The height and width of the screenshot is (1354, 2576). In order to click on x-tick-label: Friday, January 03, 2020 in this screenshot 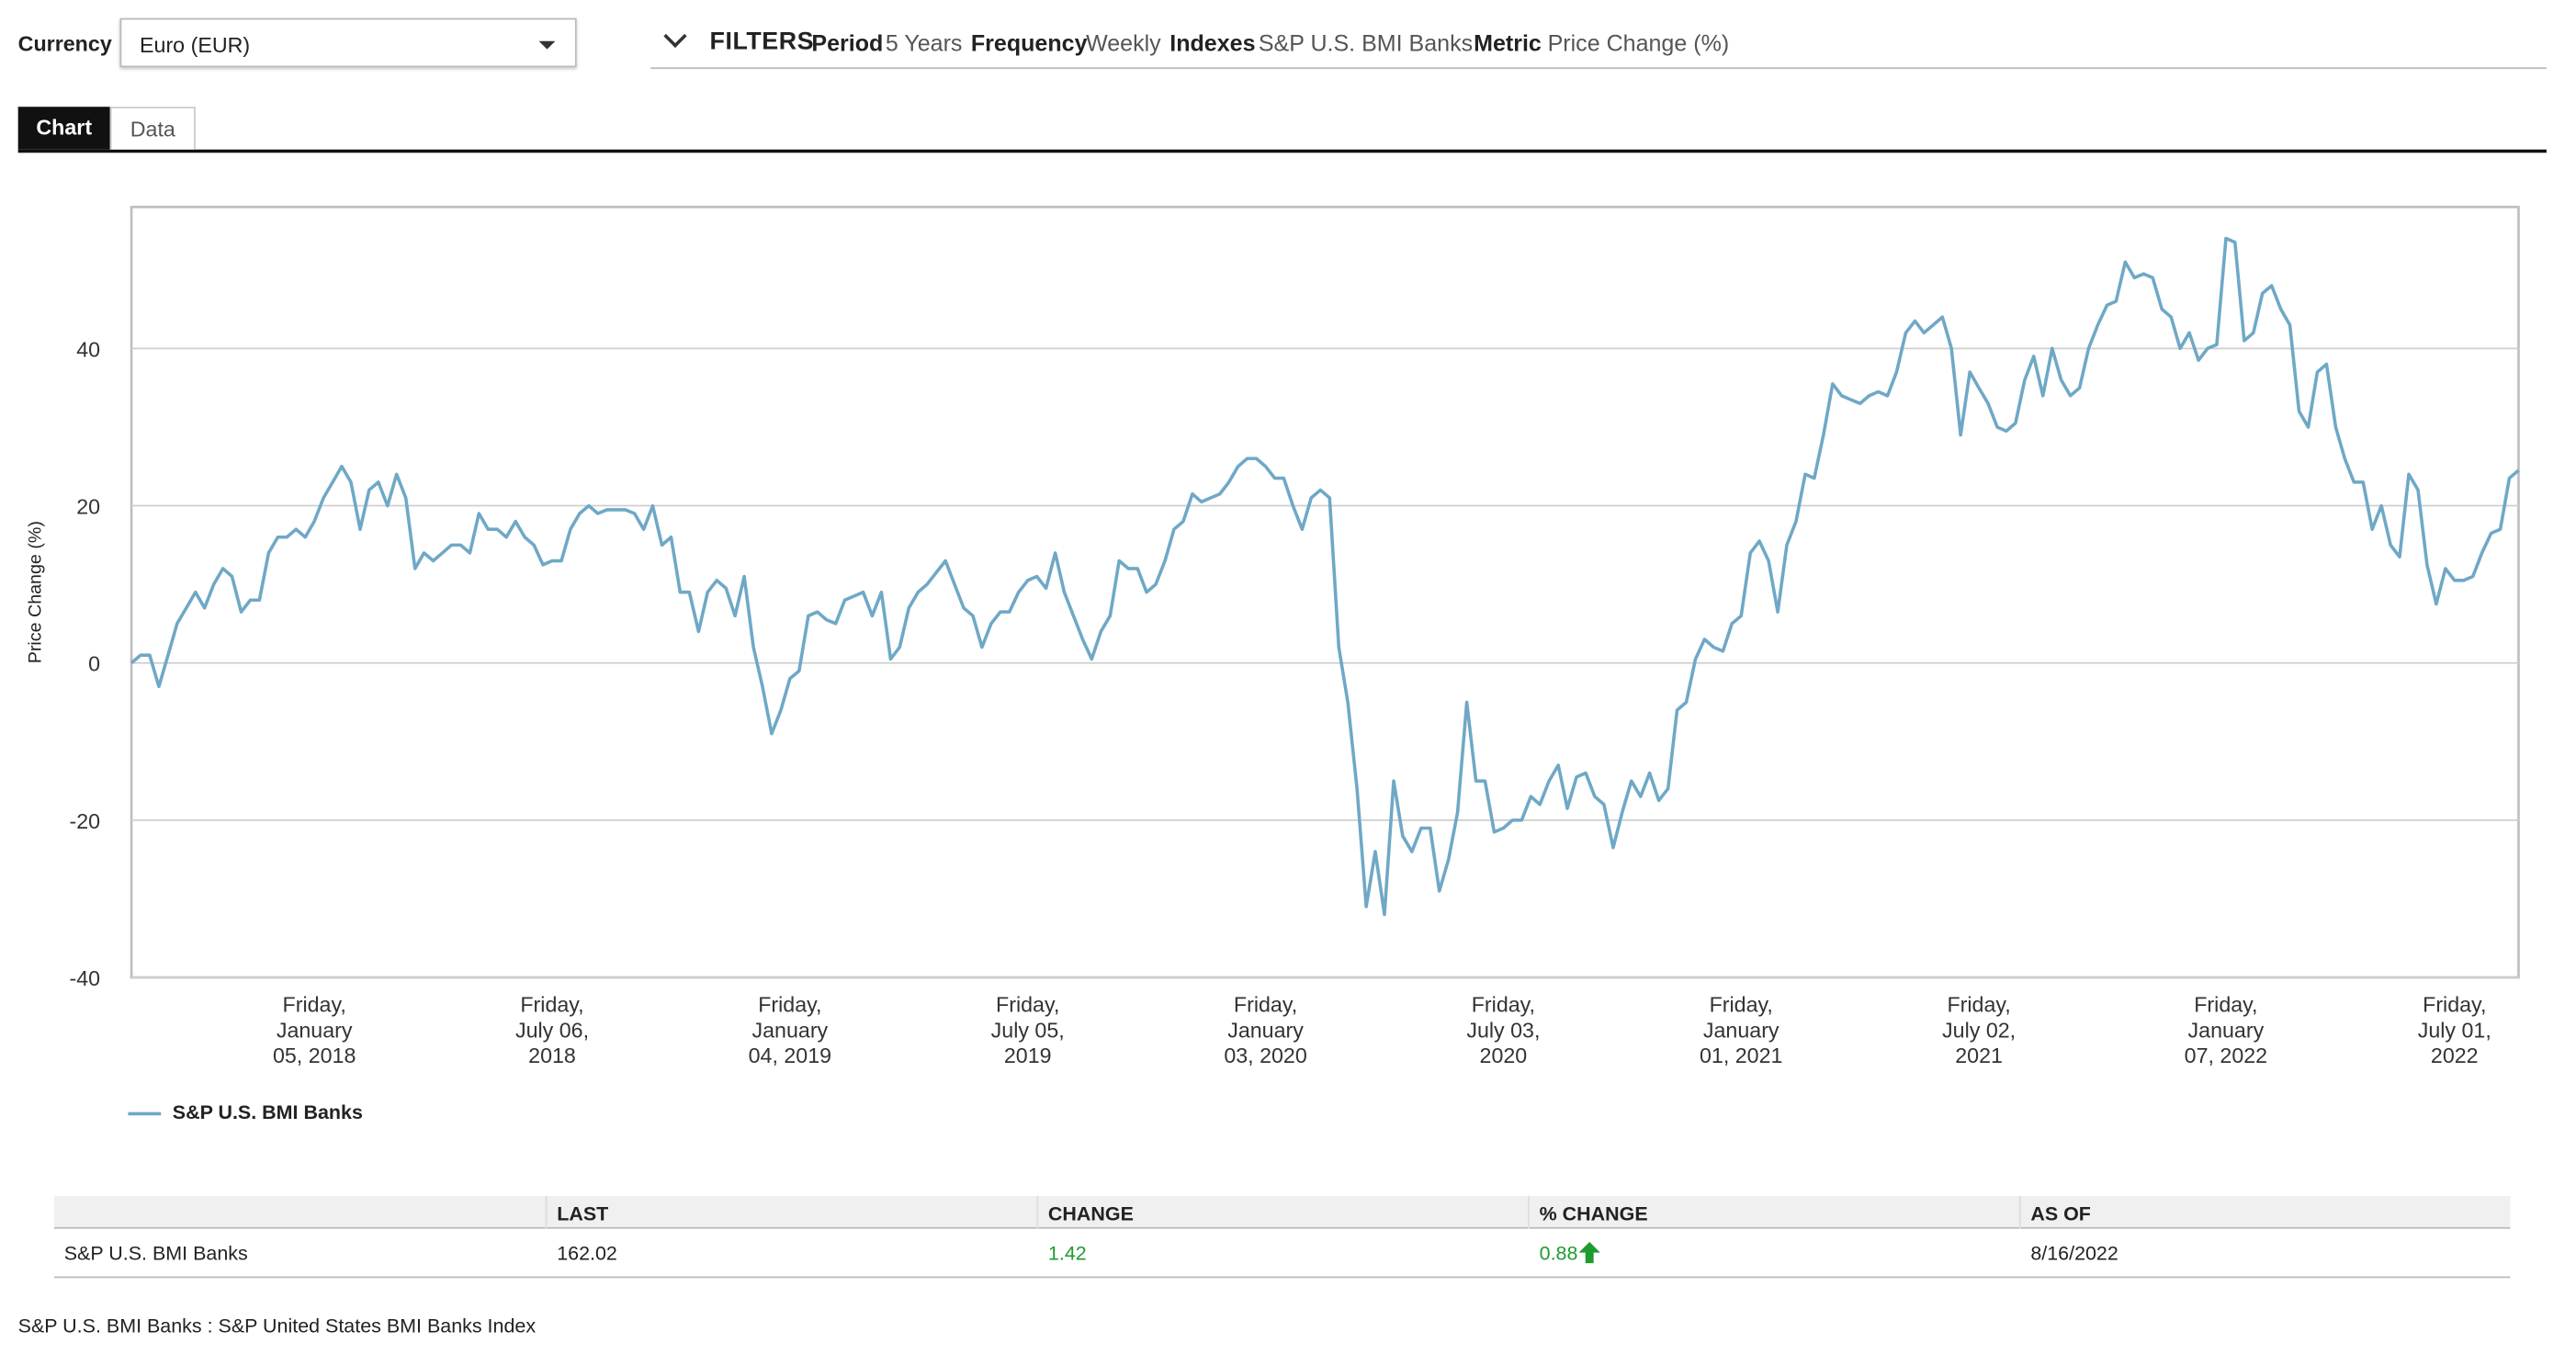, I will do `click(1265, 1030)`.